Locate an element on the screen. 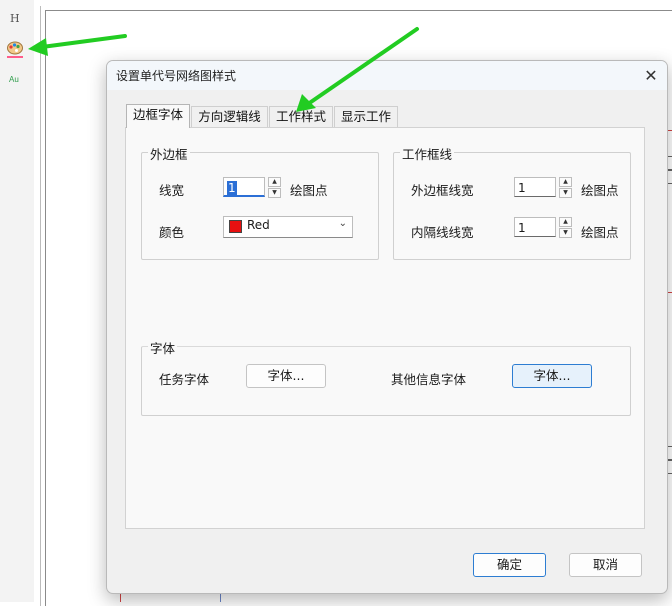 This screenshot has width=672, height=606. annotation-arrow-dialog is located at coordinates (362, 66).